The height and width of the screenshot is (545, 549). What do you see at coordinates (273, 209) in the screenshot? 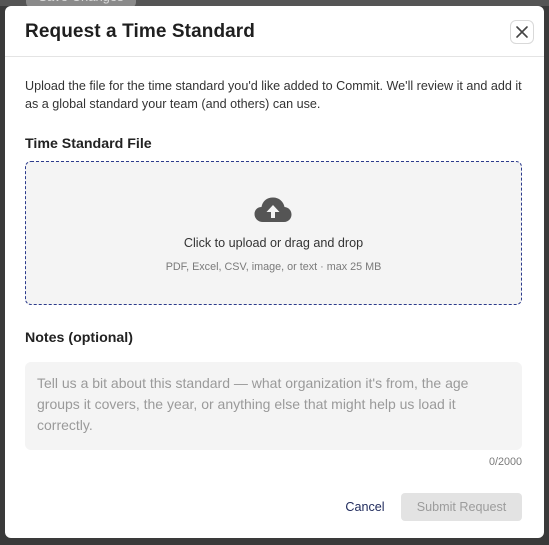
I see `cloud-upload-icon` at bounding box center [273, 209].